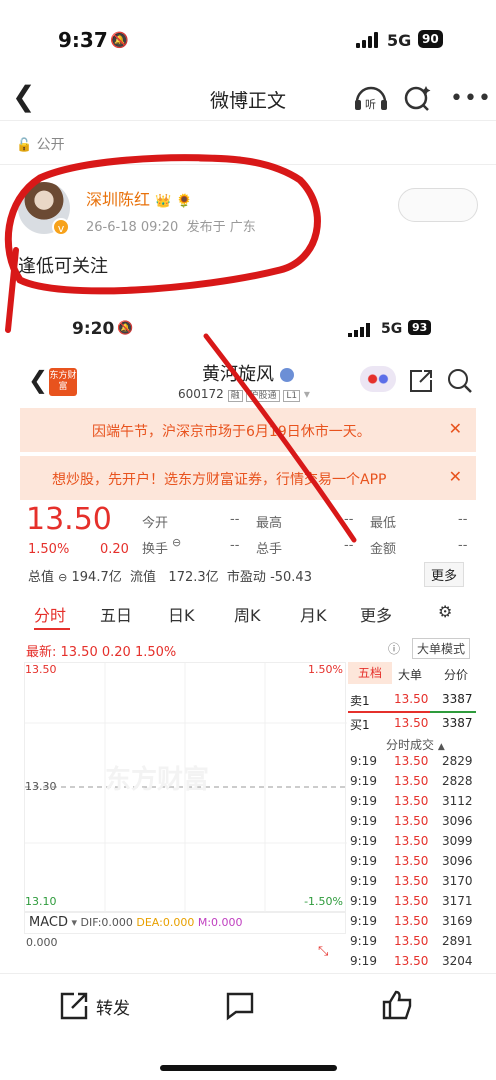 This screenshot has width=496, height=1080. Describe the element at coordinates (240, 1008) in the screenshot. I see `comment-button` at that location.